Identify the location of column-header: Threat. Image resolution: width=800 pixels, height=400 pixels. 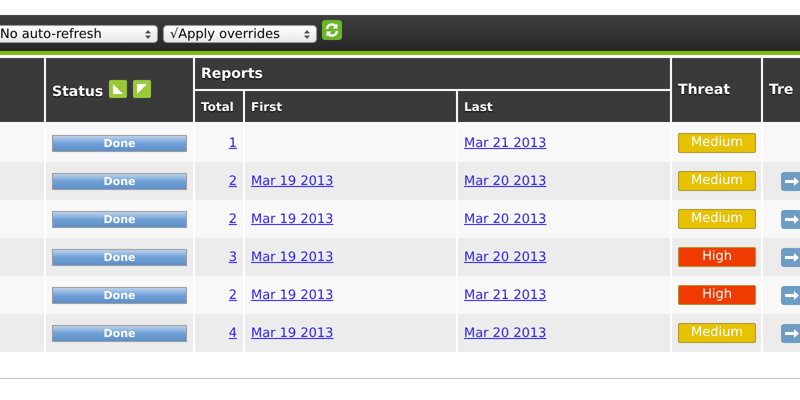
(704, 90).